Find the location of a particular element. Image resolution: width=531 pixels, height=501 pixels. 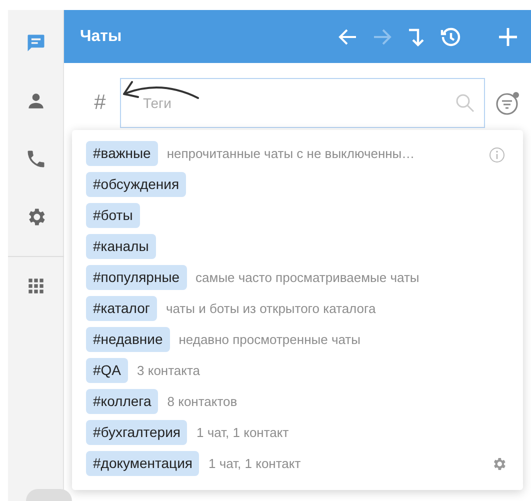

tag-chip: #QA is located at coordinates (107, 370).